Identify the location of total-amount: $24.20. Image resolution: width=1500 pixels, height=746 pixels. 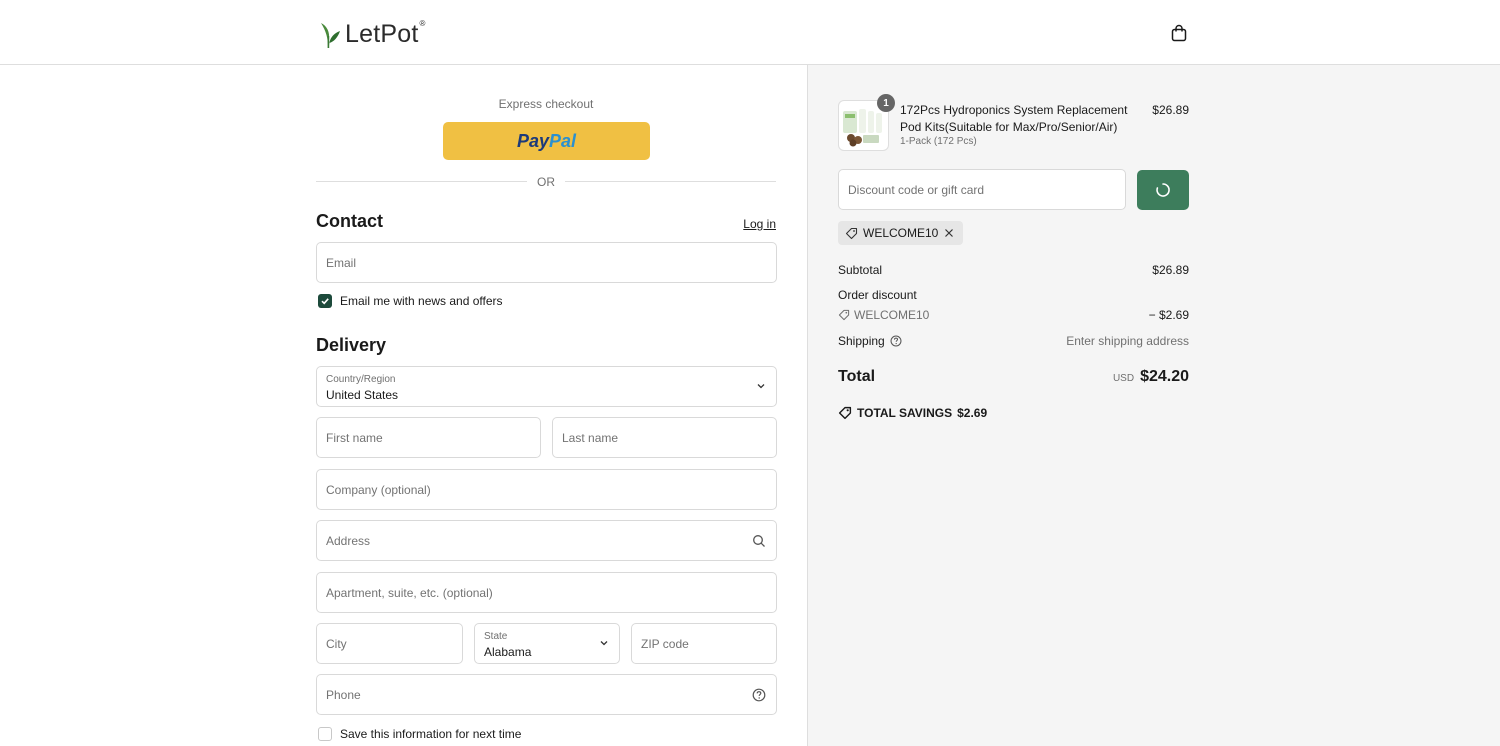
(1164, 376).